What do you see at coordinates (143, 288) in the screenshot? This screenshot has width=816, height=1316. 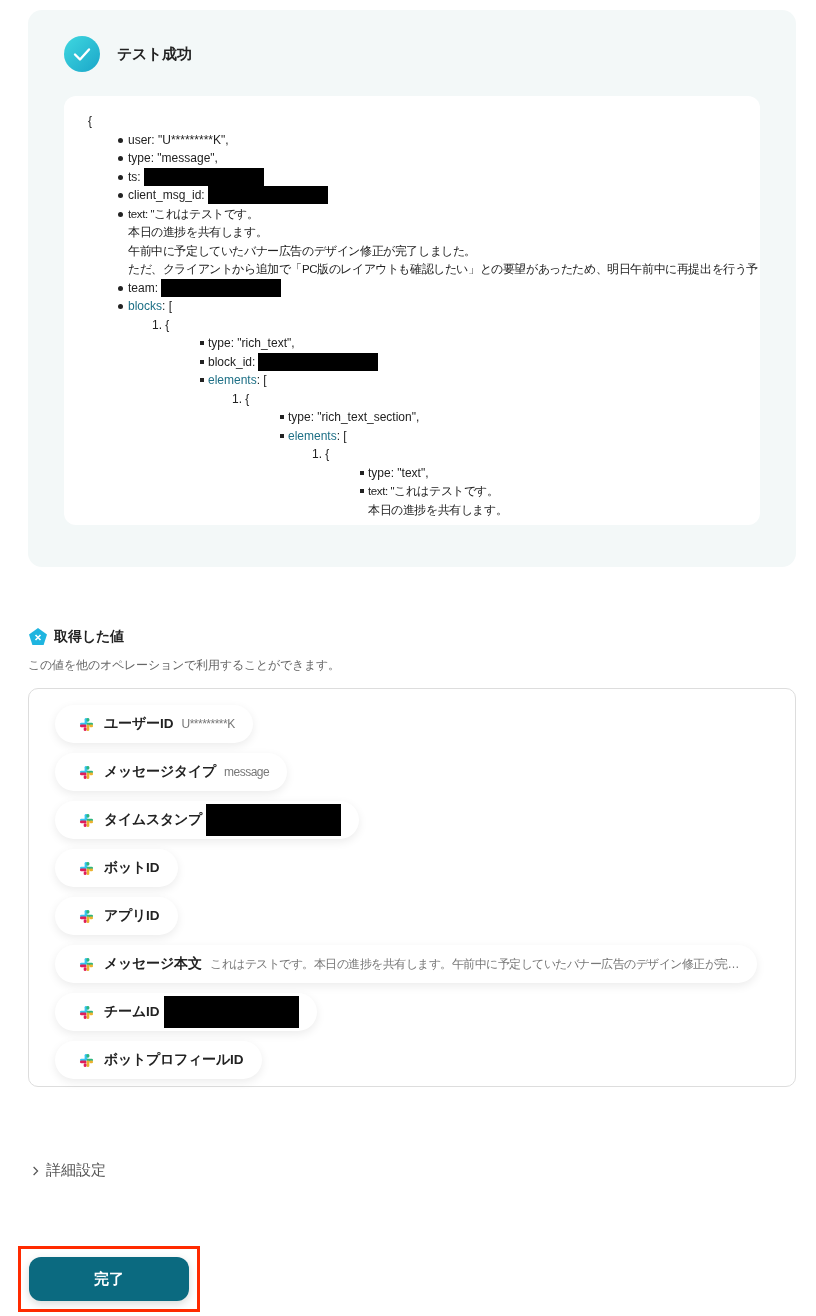 I see `code-text: team:` at bounding box center [143, 288].